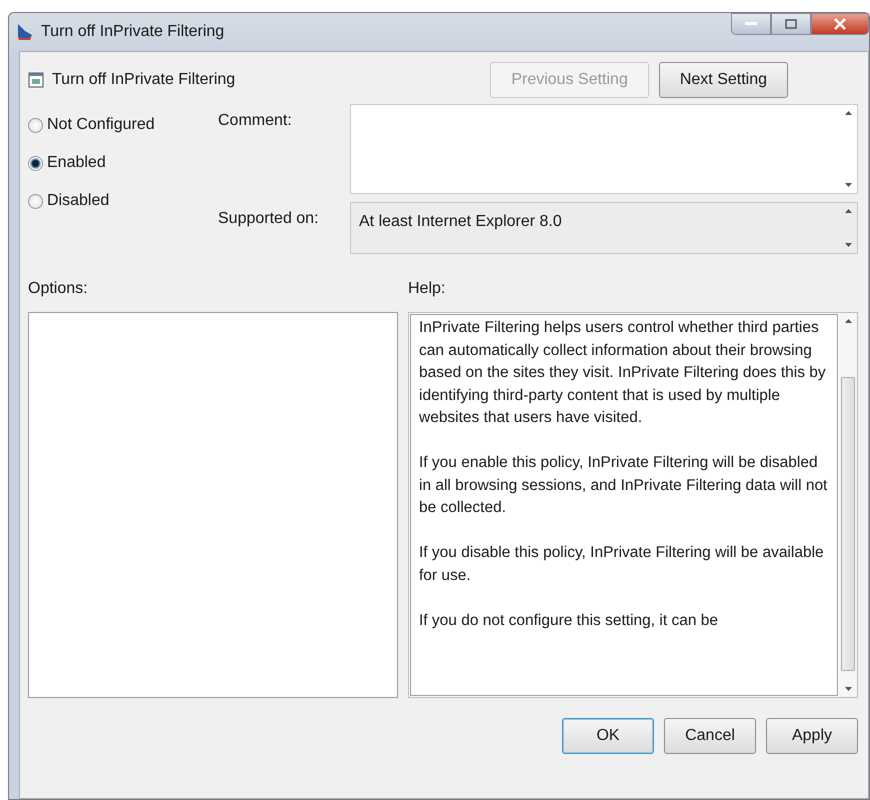 The width and height of the screenshot is (870, 800). I want to click on dialog-button: Apply, so click(812, 736).